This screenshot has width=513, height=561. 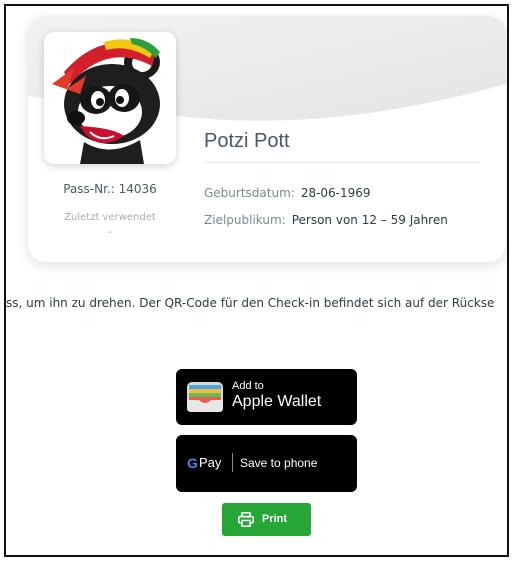 I want to click on google-pay-save-button: G Pay Save to phone, so click(x=266, y=463).